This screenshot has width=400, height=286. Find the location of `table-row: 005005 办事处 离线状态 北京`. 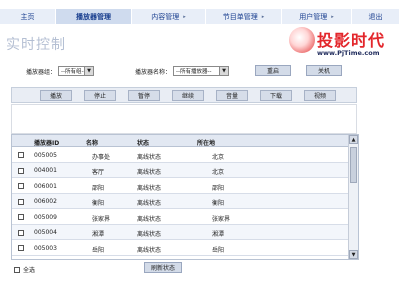

table-row: 005005 办事处 离线状态 北京 is located at coordinates (180, 155).